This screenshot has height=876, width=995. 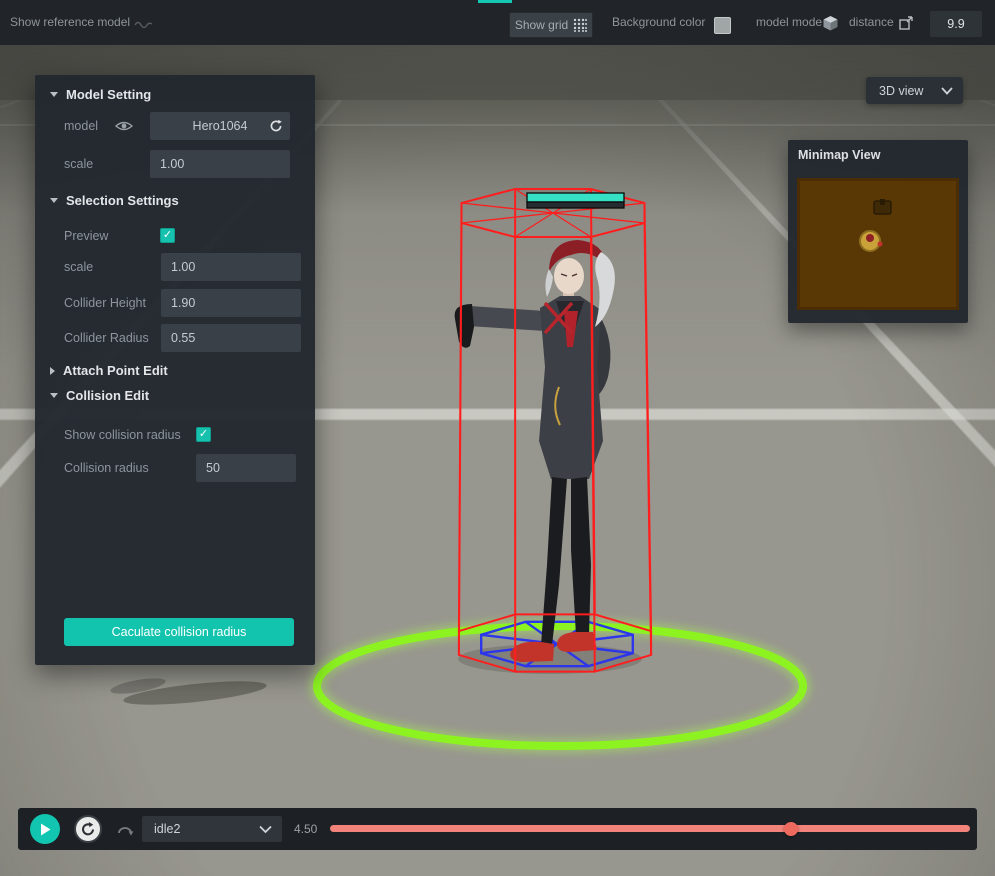 I want to click on scale-label: scale, so click(x=79, y=164).